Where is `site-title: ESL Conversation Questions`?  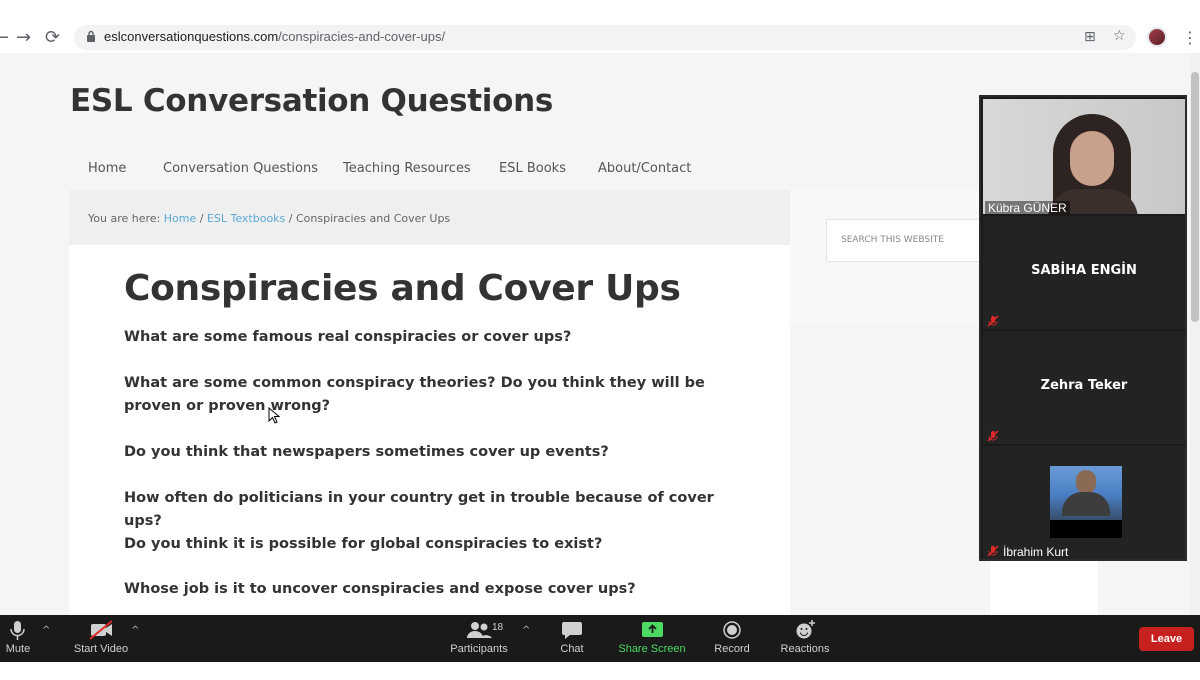
site-title: ESL Conversation Questions is located at coordinates (311, 101).